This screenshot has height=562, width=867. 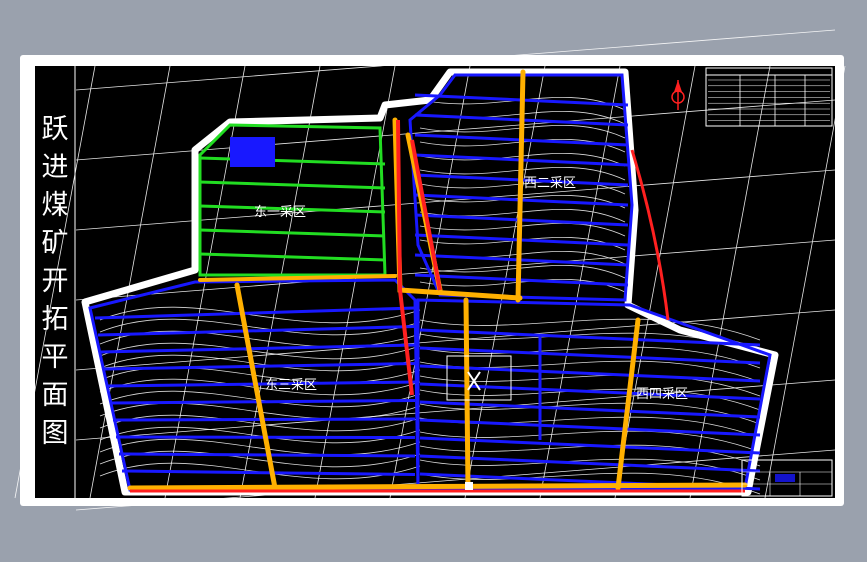 What do you see at coordinates (662, 394) in the screenshot?
I see `zone-label-west4: 西四采区` at bounding box center [662, 394].